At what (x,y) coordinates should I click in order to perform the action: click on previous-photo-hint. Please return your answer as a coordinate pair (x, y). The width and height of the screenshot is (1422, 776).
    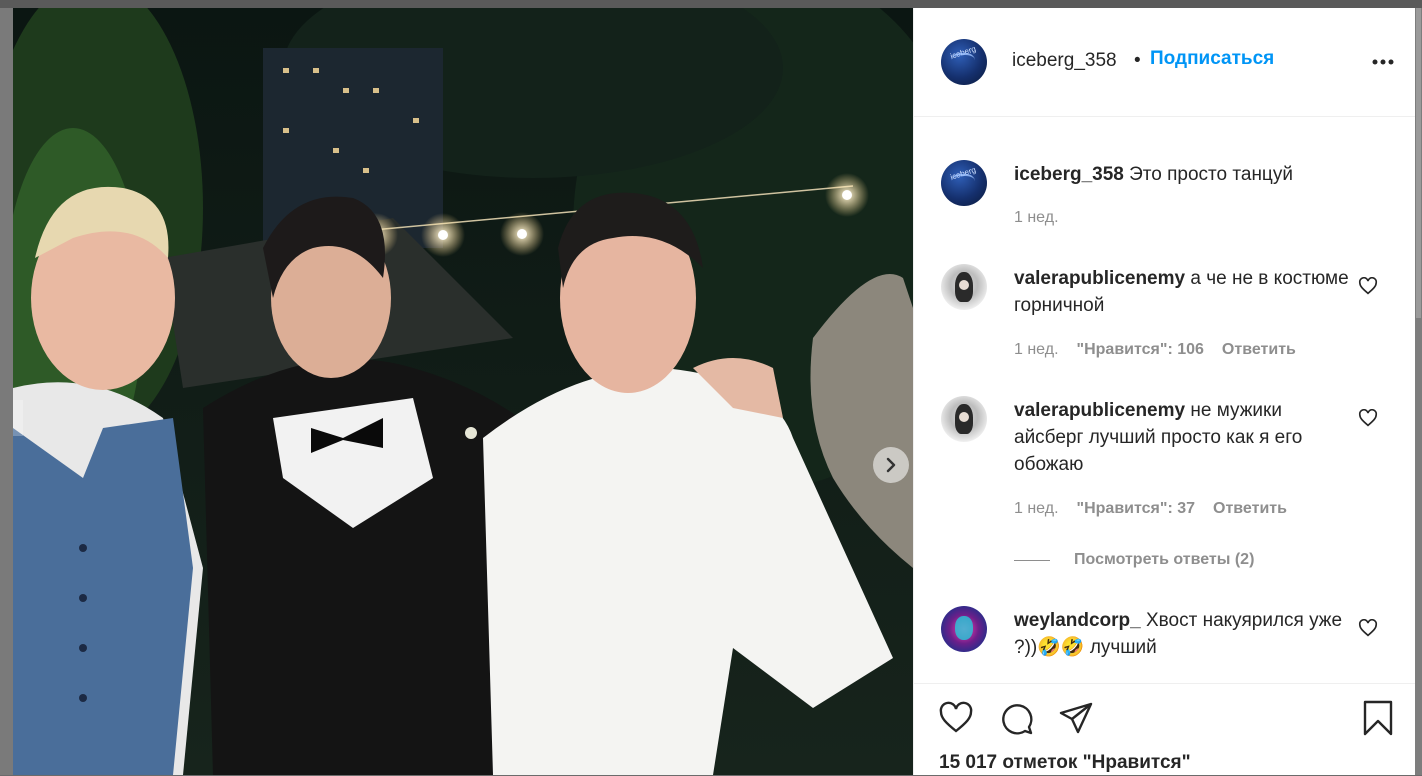
    Looking at the image, I should click on (18, 418).